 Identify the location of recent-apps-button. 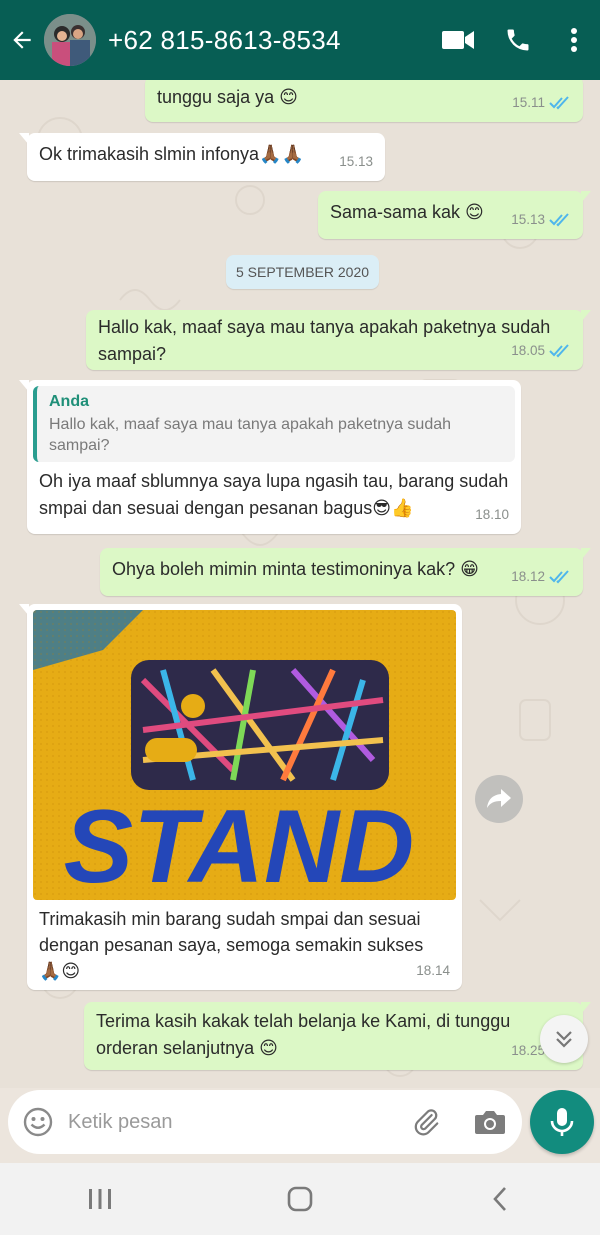
(100, 1199).